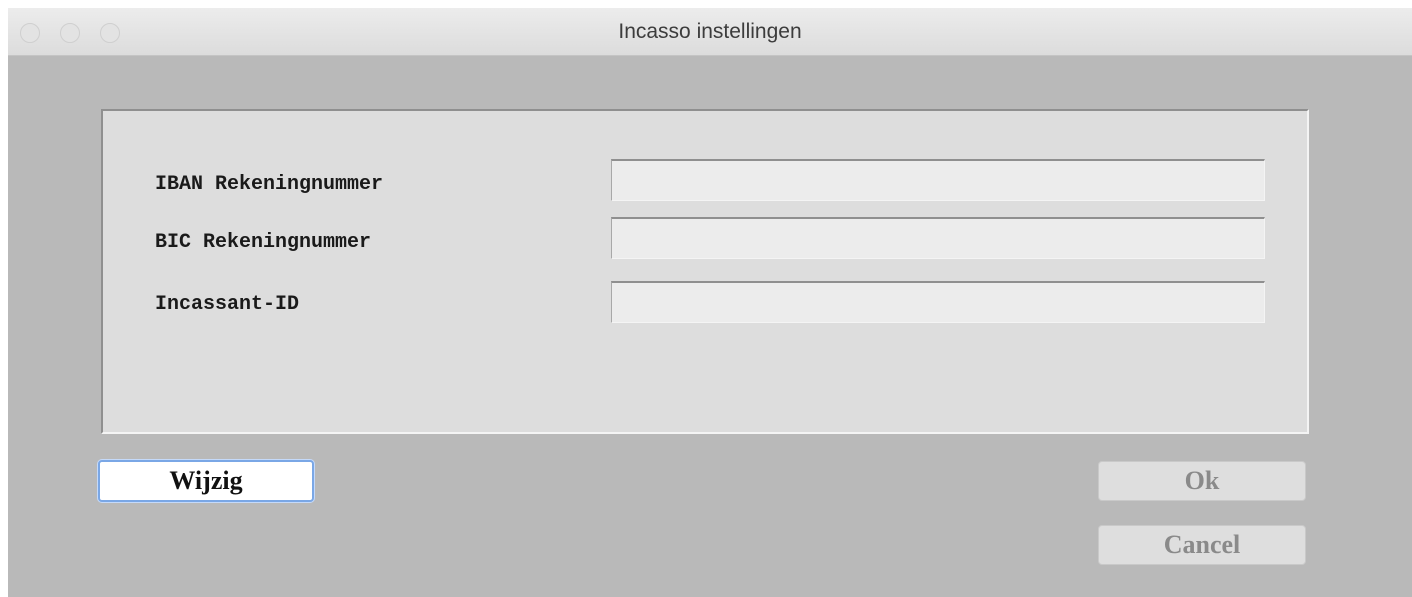  I want to click on incassant-id-label: Incassant-ID, so click(227, 304).